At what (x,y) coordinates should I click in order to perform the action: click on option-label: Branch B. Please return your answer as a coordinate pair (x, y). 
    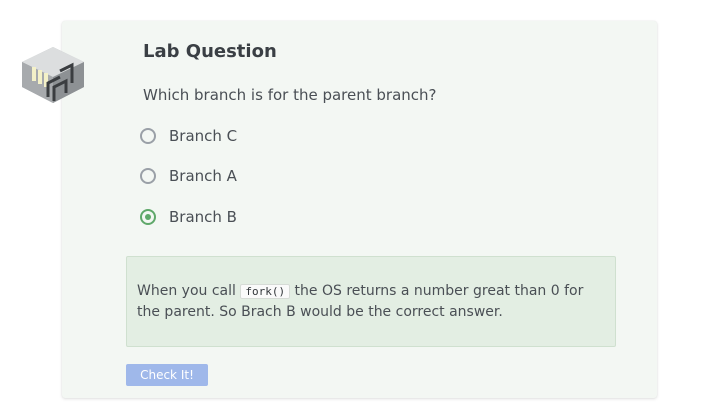
    Looking at the image, I should click on (203, 217).